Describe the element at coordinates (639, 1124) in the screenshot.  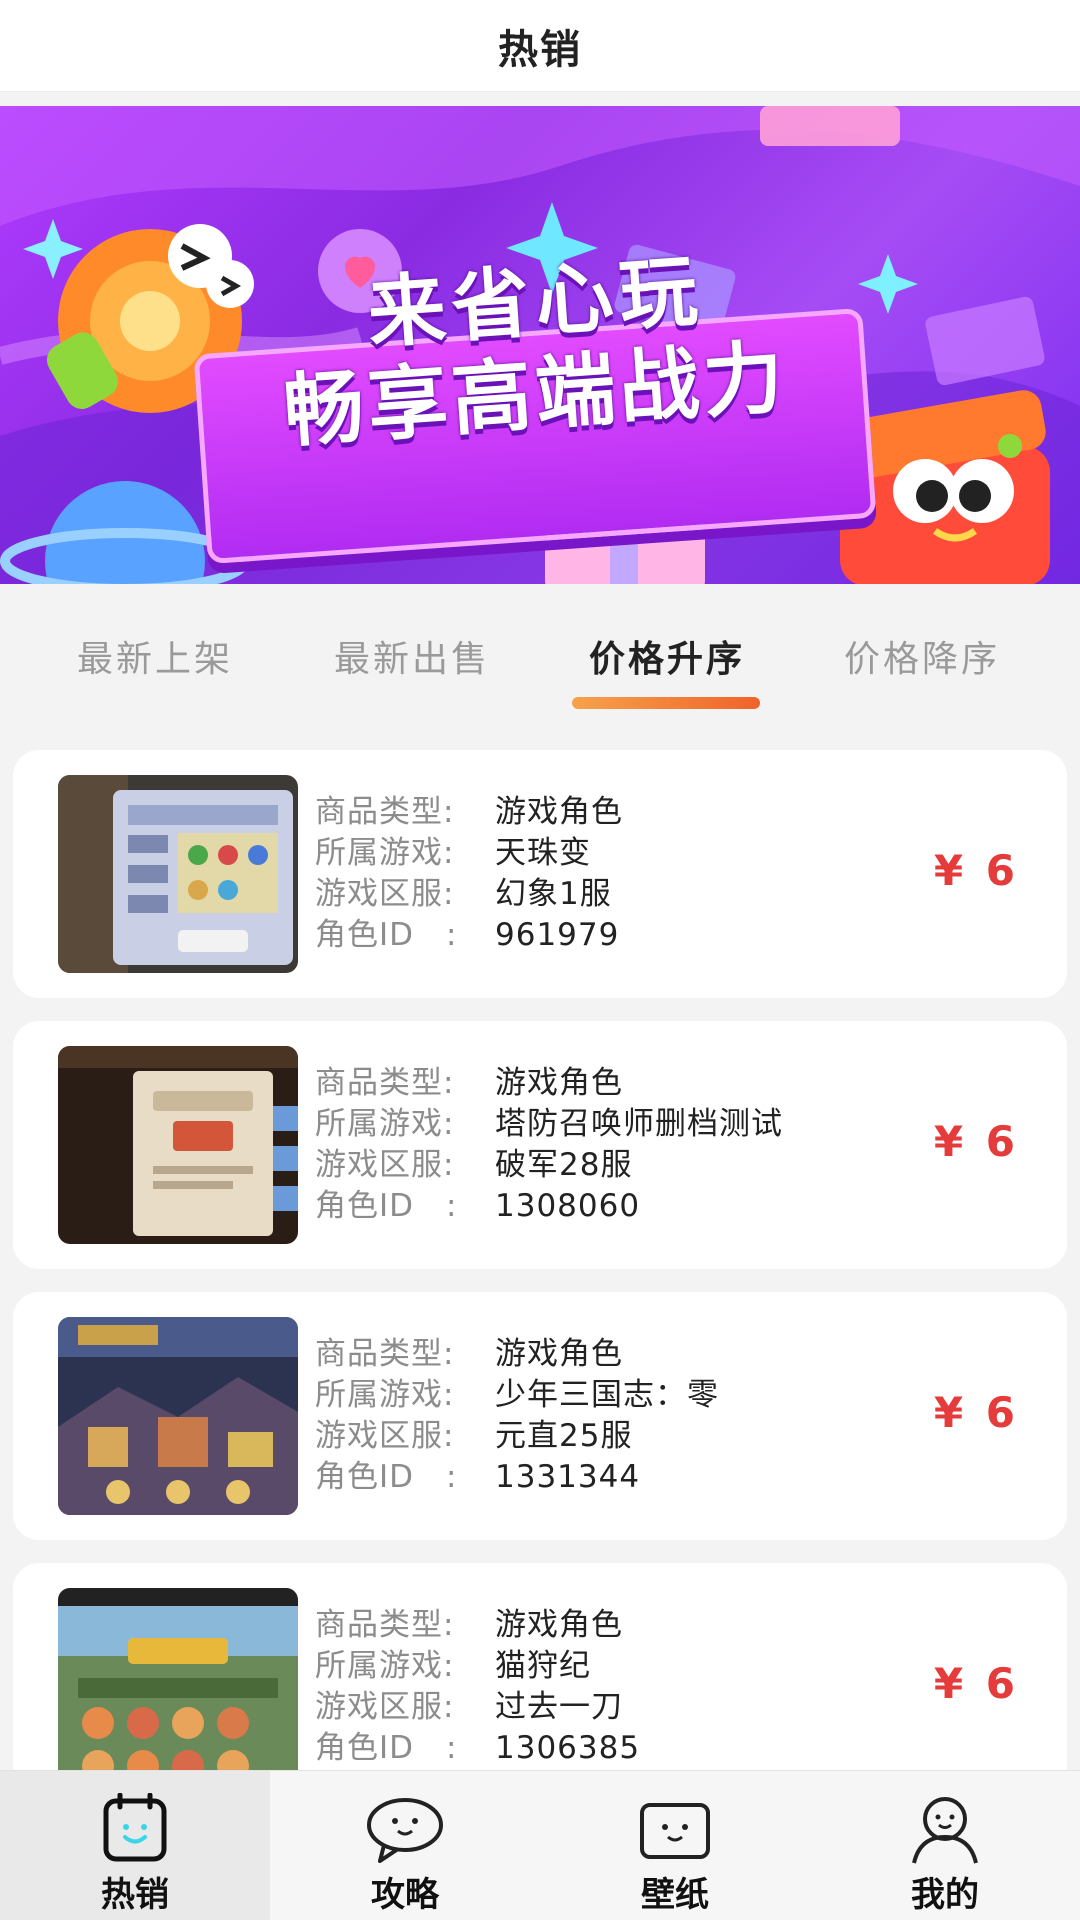
I see `product-game: 塔防召唤师删档测试` at that location.